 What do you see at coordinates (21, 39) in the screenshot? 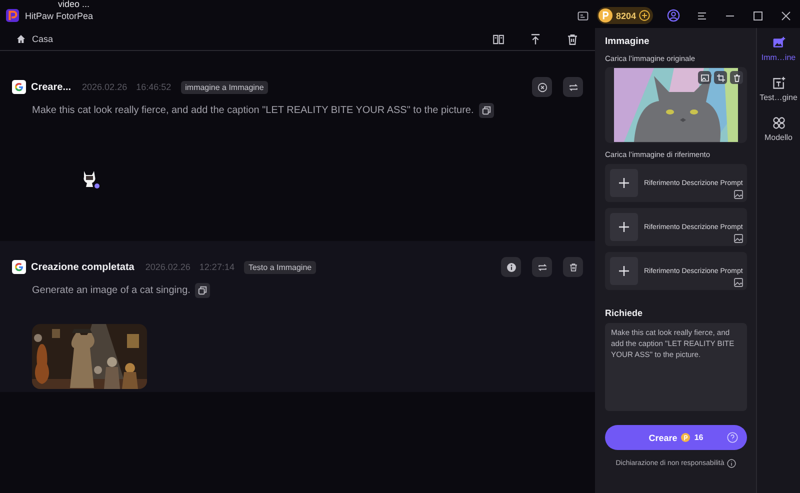
I see `home-icon` at bounding box center [21, 39].